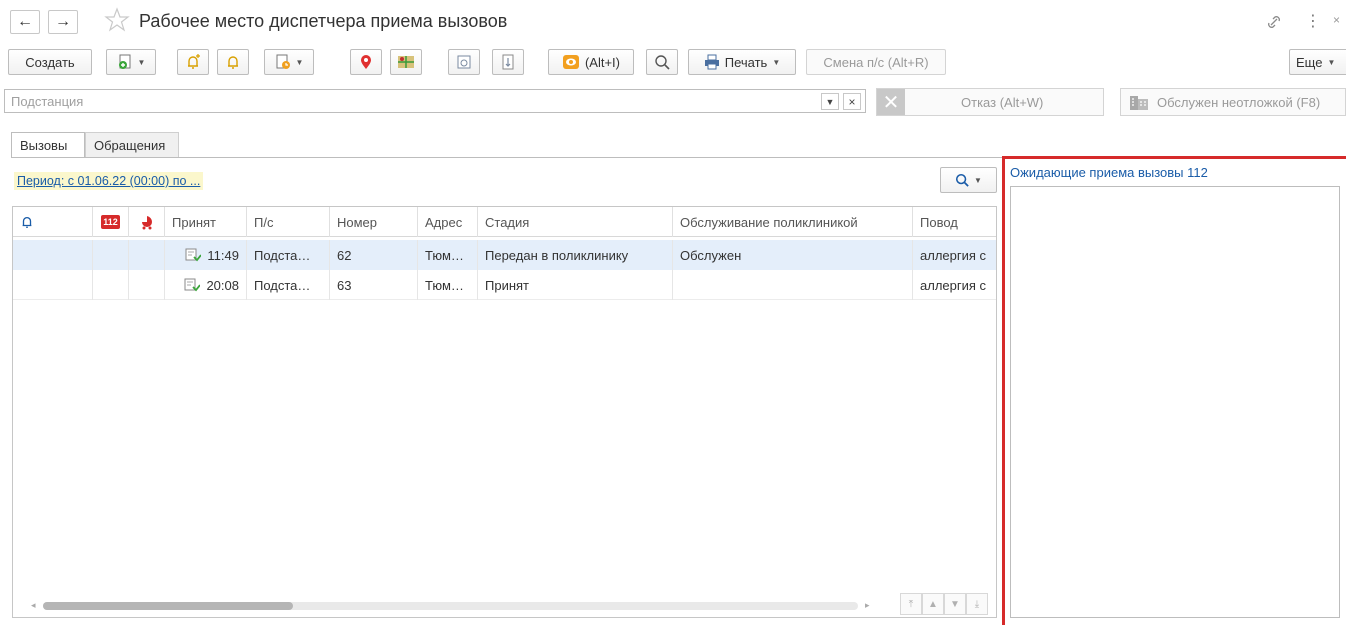 The image size is (1346, 625). I want to click on map-button, so click(406, 62).